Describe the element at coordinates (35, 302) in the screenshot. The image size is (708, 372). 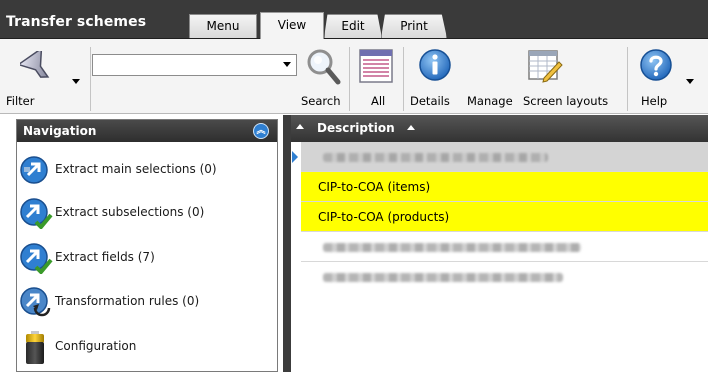
I see `transformation-rules-icon` at that location.